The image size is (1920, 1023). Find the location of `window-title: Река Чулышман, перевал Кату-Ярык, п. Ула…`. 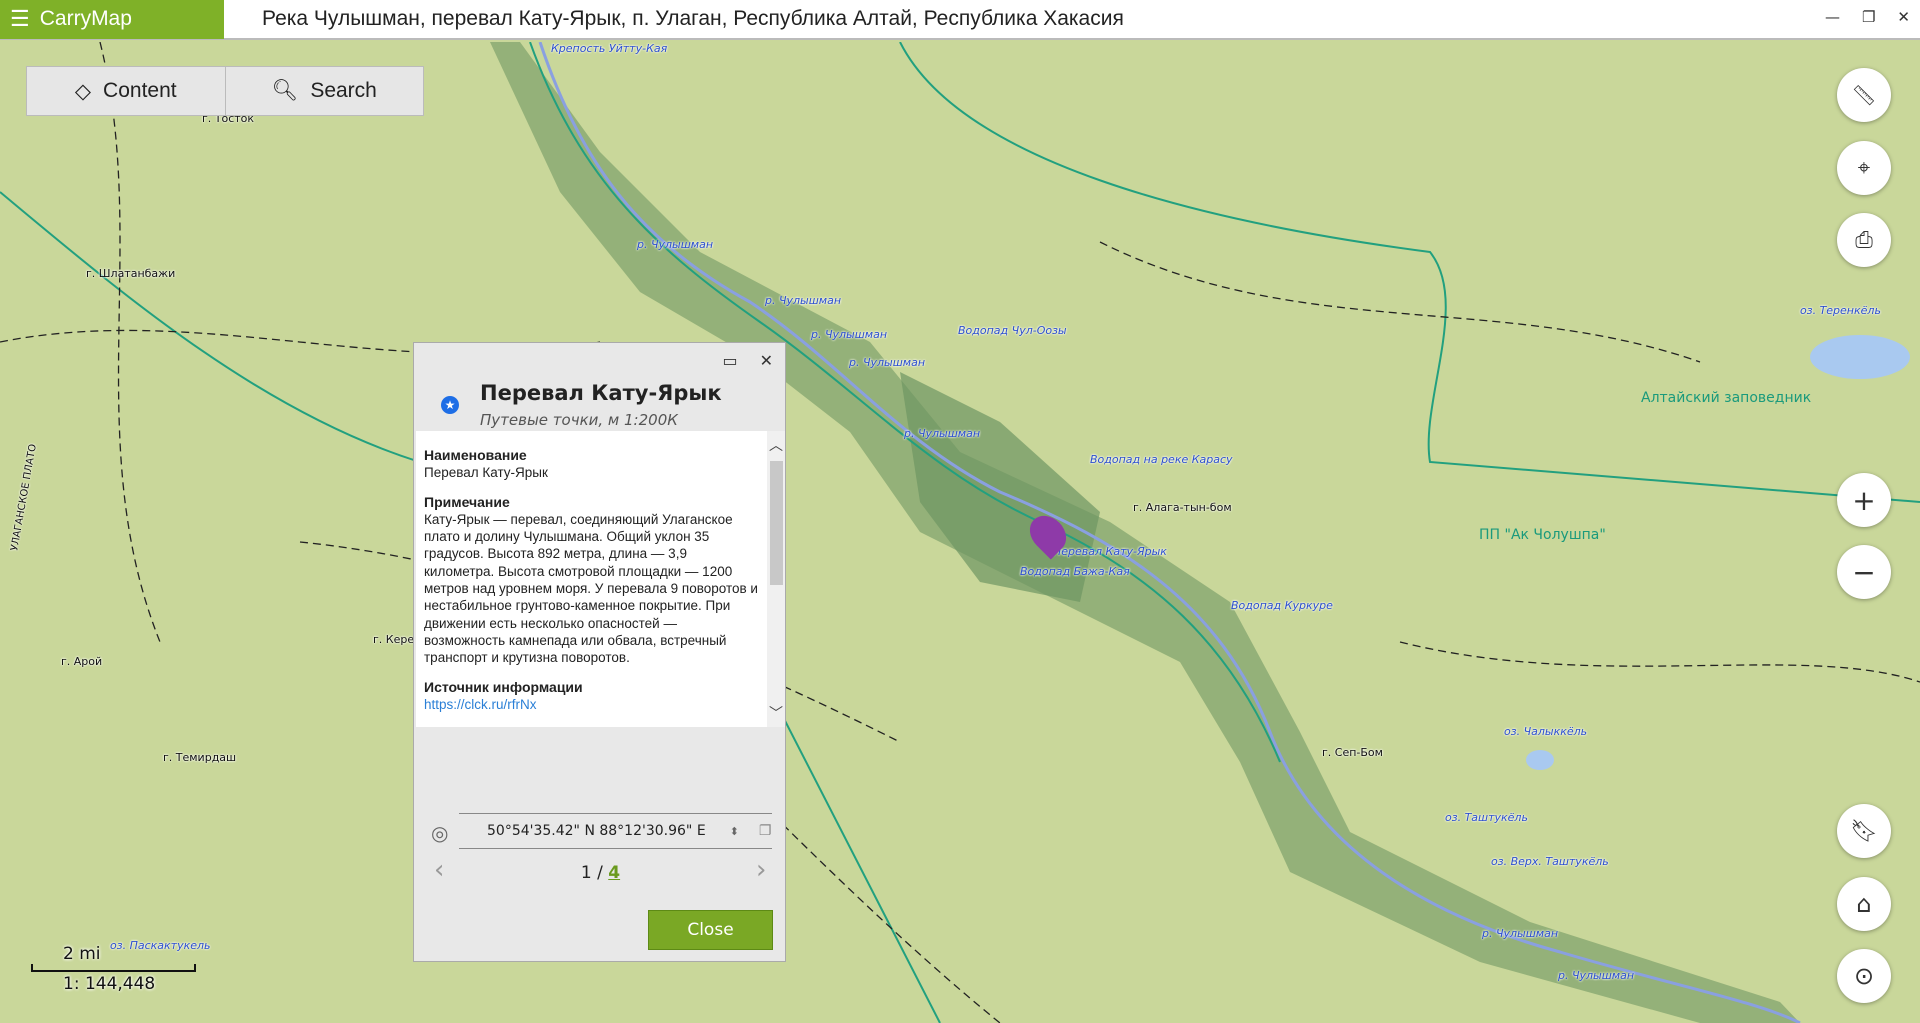

window-title: Река Чулышман, перевал Кату-Ярык, п. Ула… is located at coordinates (693, 18).